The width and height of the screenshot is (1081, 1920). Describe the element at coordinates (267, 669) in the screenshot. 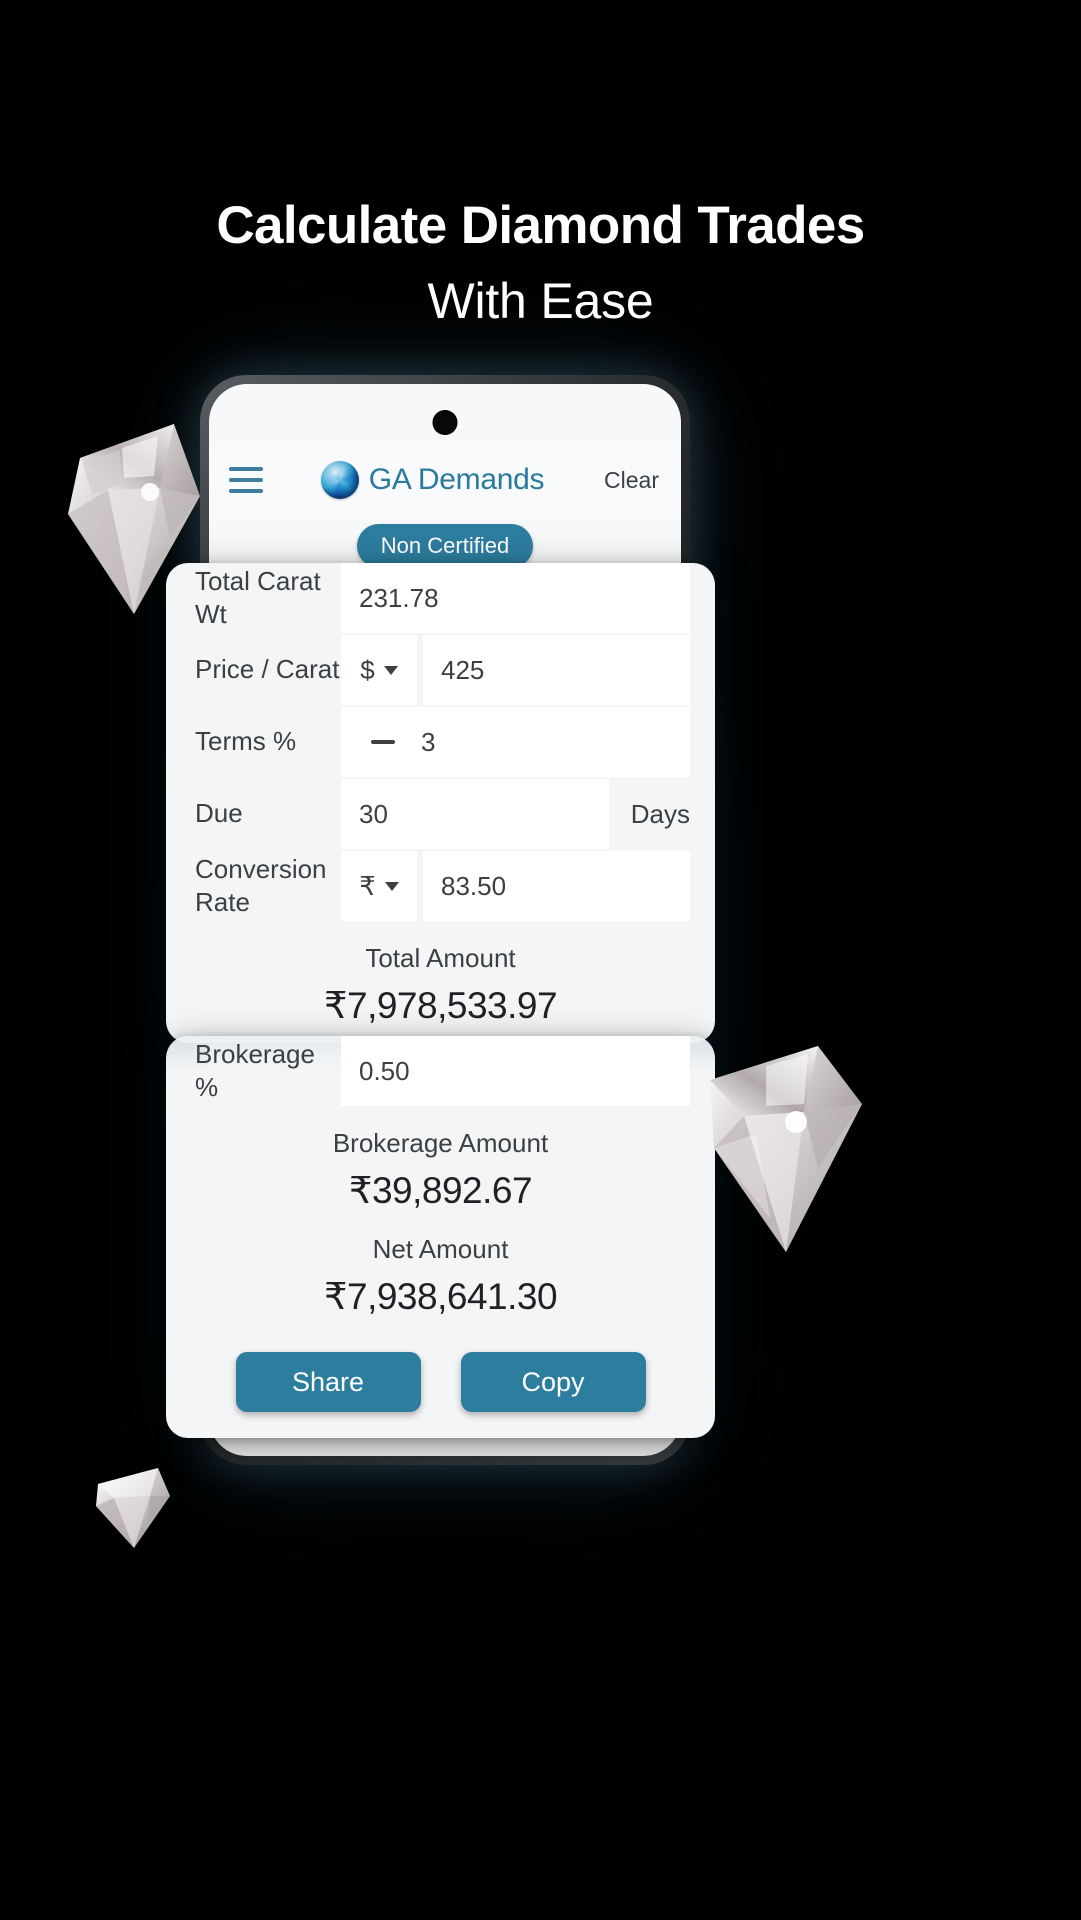

I see `label-price-per-carat: Price / Carat` at that location.